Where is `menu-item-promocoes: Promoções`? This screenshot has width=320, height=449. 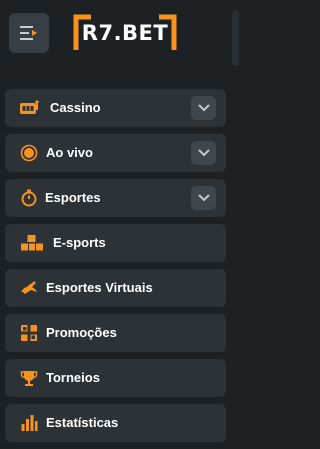
menu-item-promocoes: Promoções is located at coordinates (115, 333).